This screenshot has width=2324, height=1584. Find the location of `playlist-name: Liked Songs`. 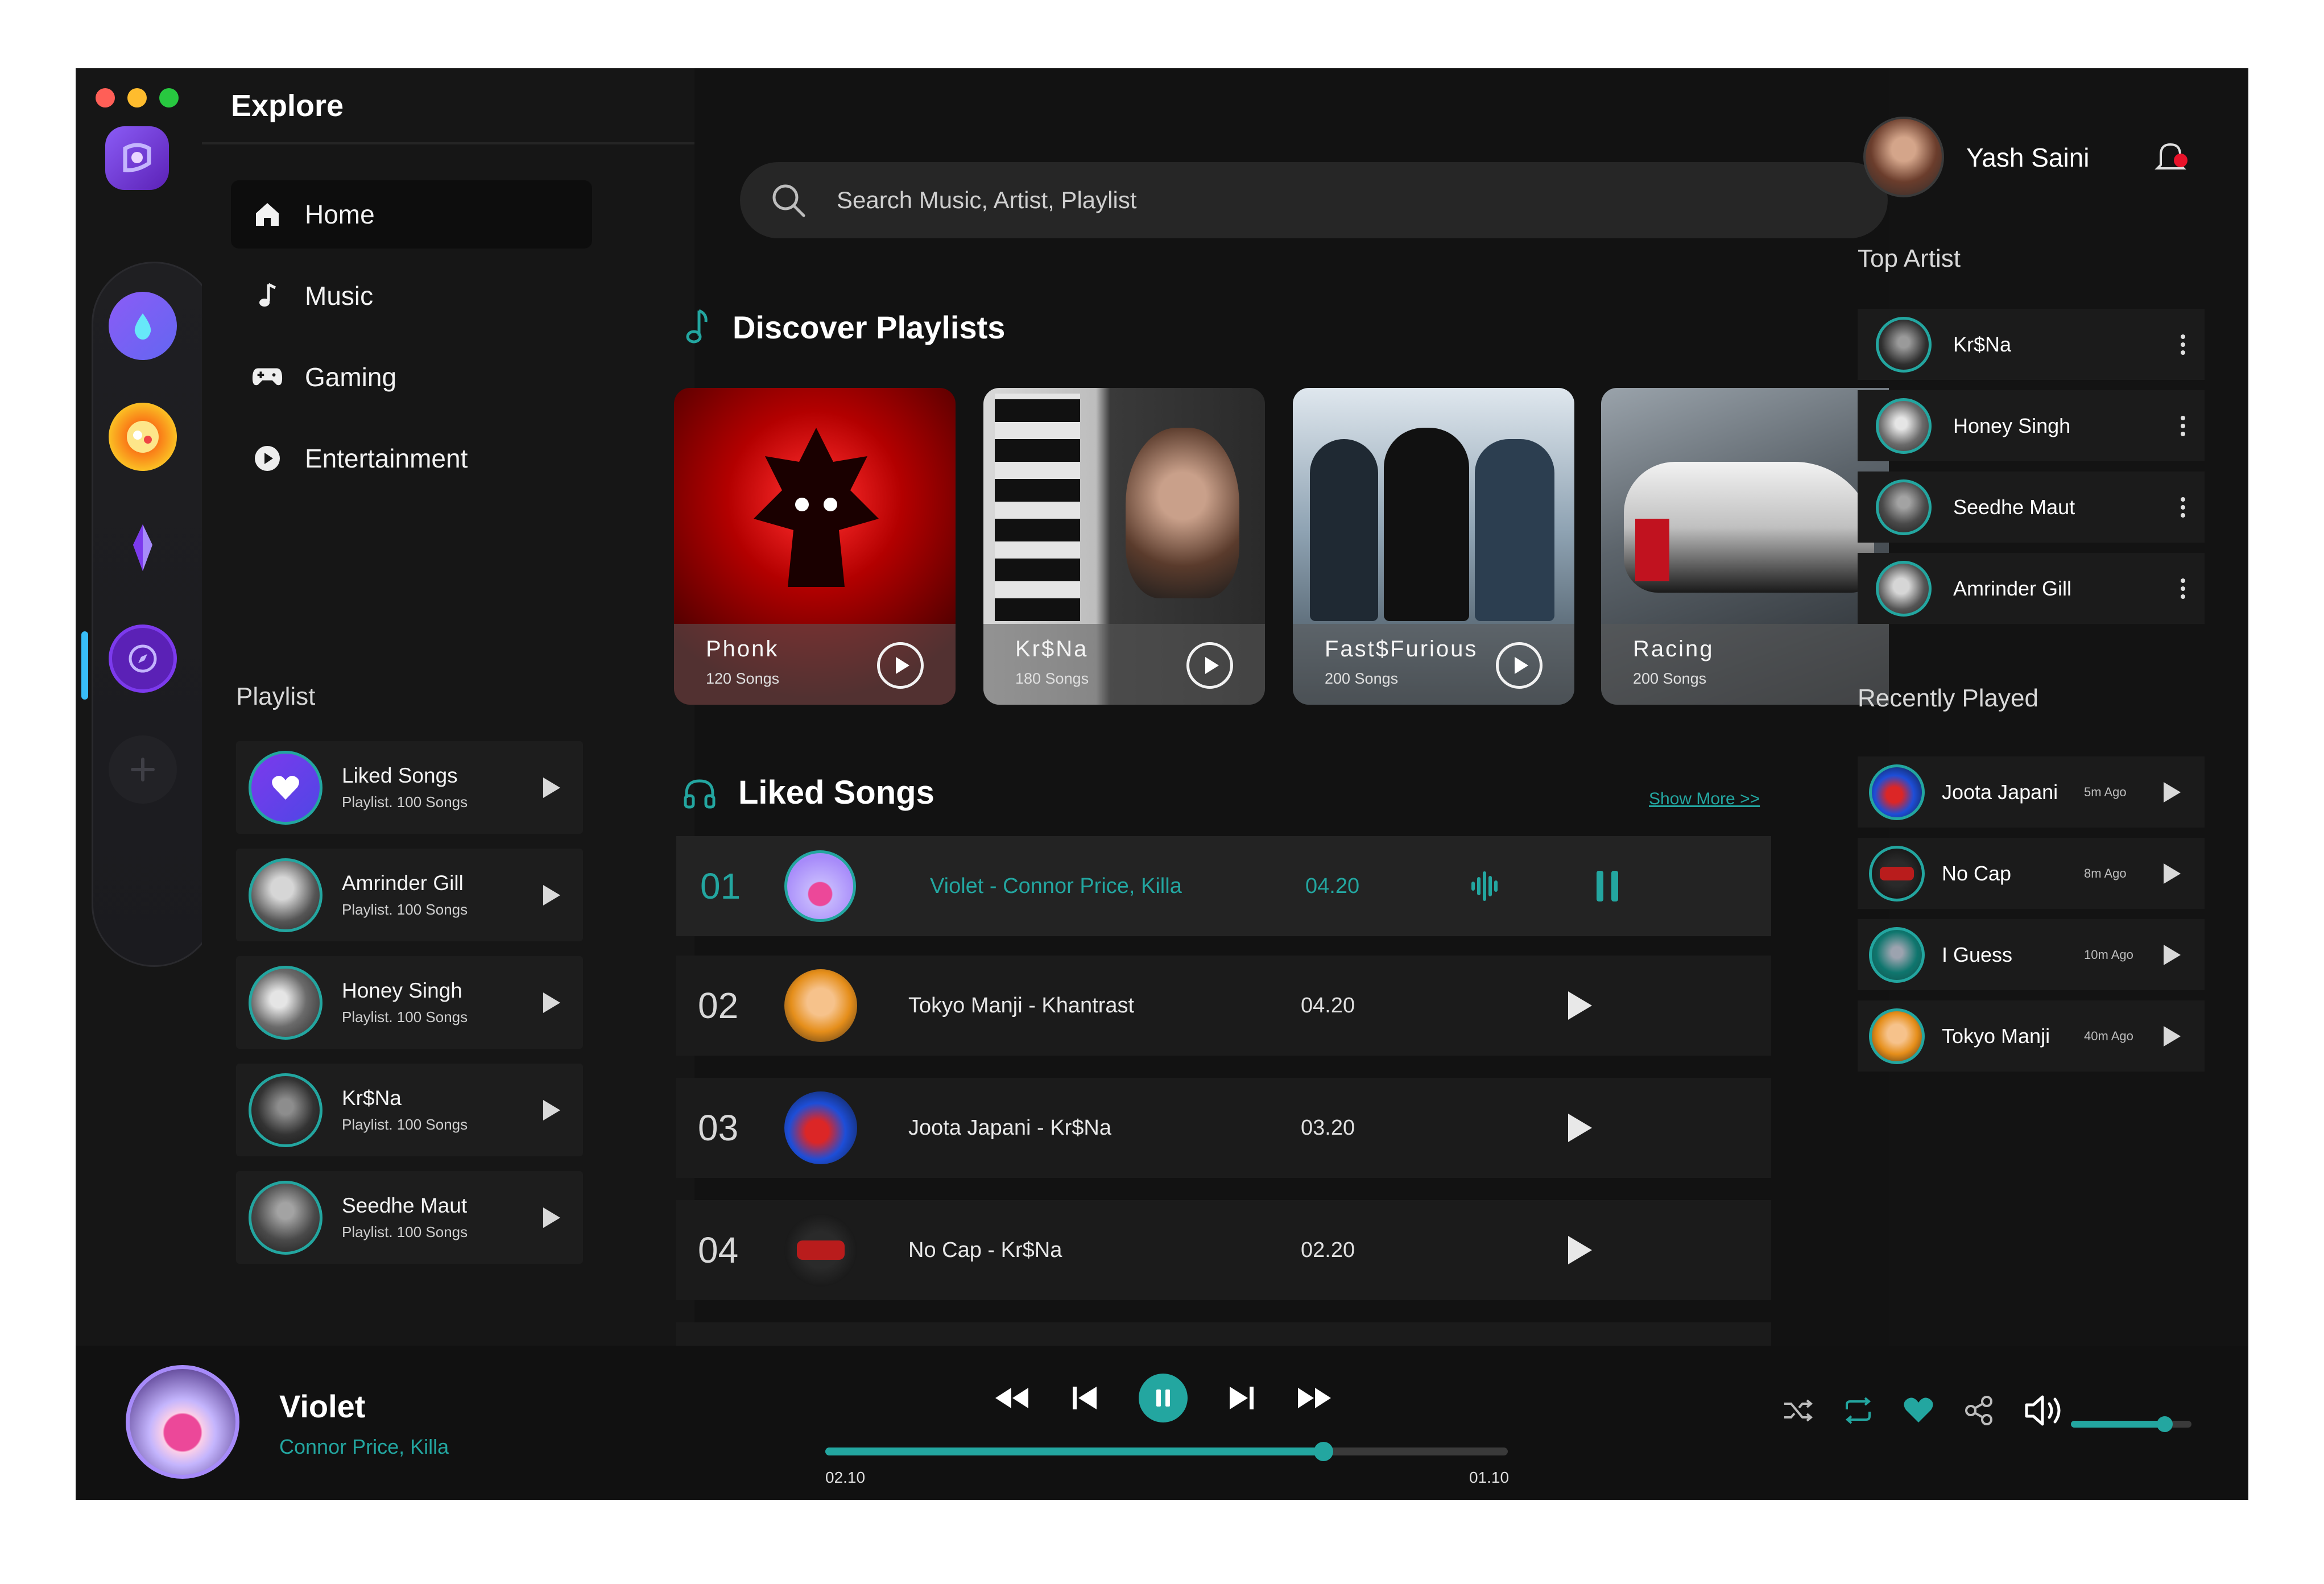

playlist-name: Liked Songs is located at coordinates (400, 775).